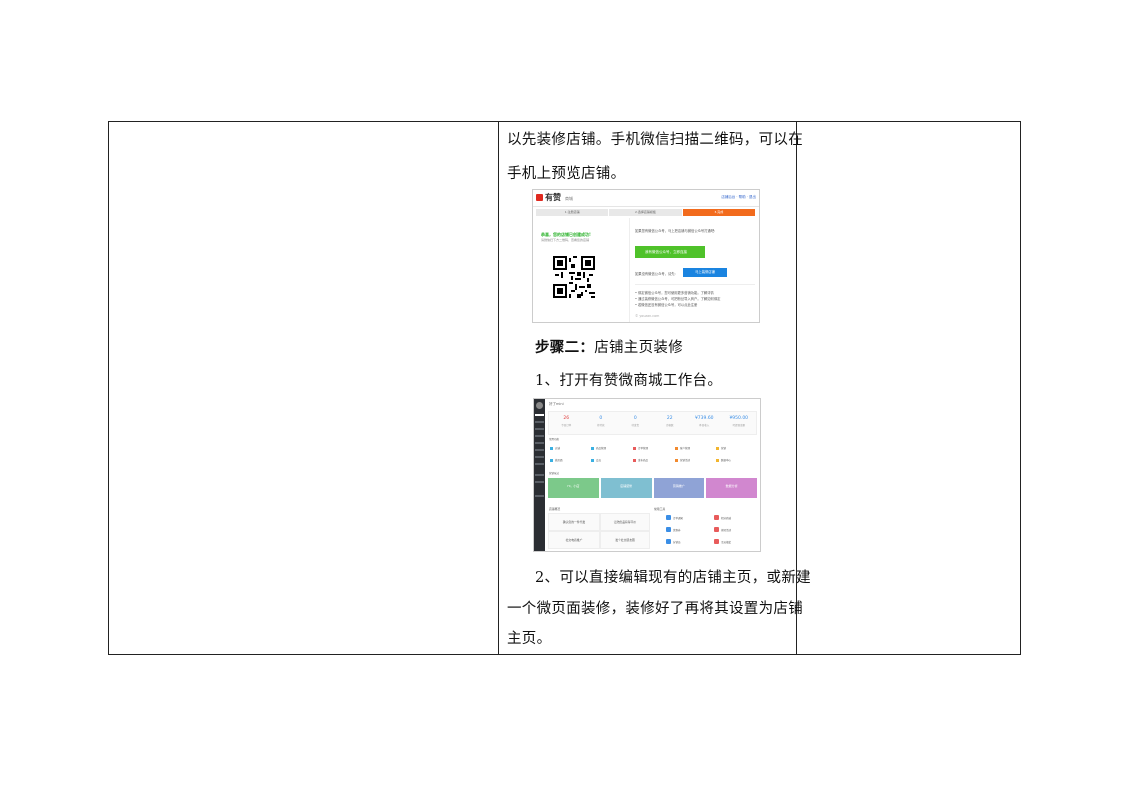 Image resolution: width=1122 pixels, height=793 pixels. I want to click on qr-hint: 请微信扫下方二维码，查看您的店铺, so click(565, 240).